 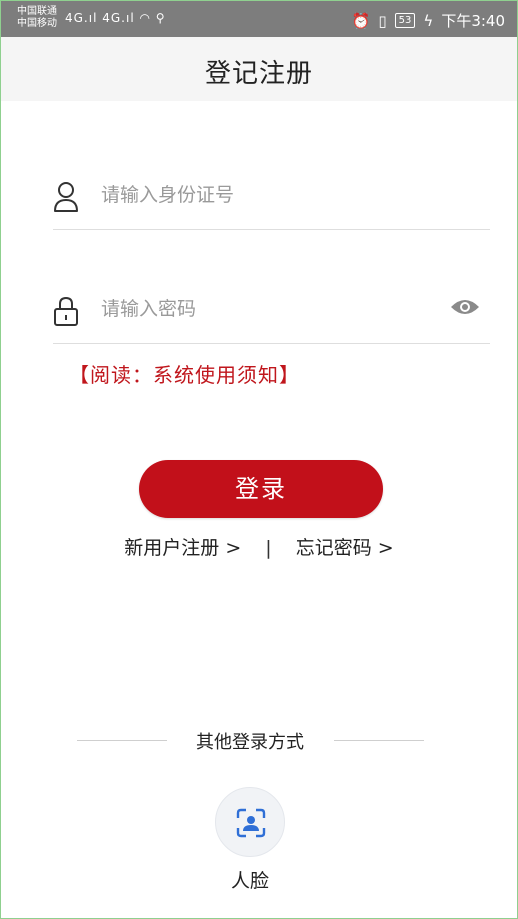 I want to click on forgot-password-link: 忘记密码 >, so click(x=345, y=546).